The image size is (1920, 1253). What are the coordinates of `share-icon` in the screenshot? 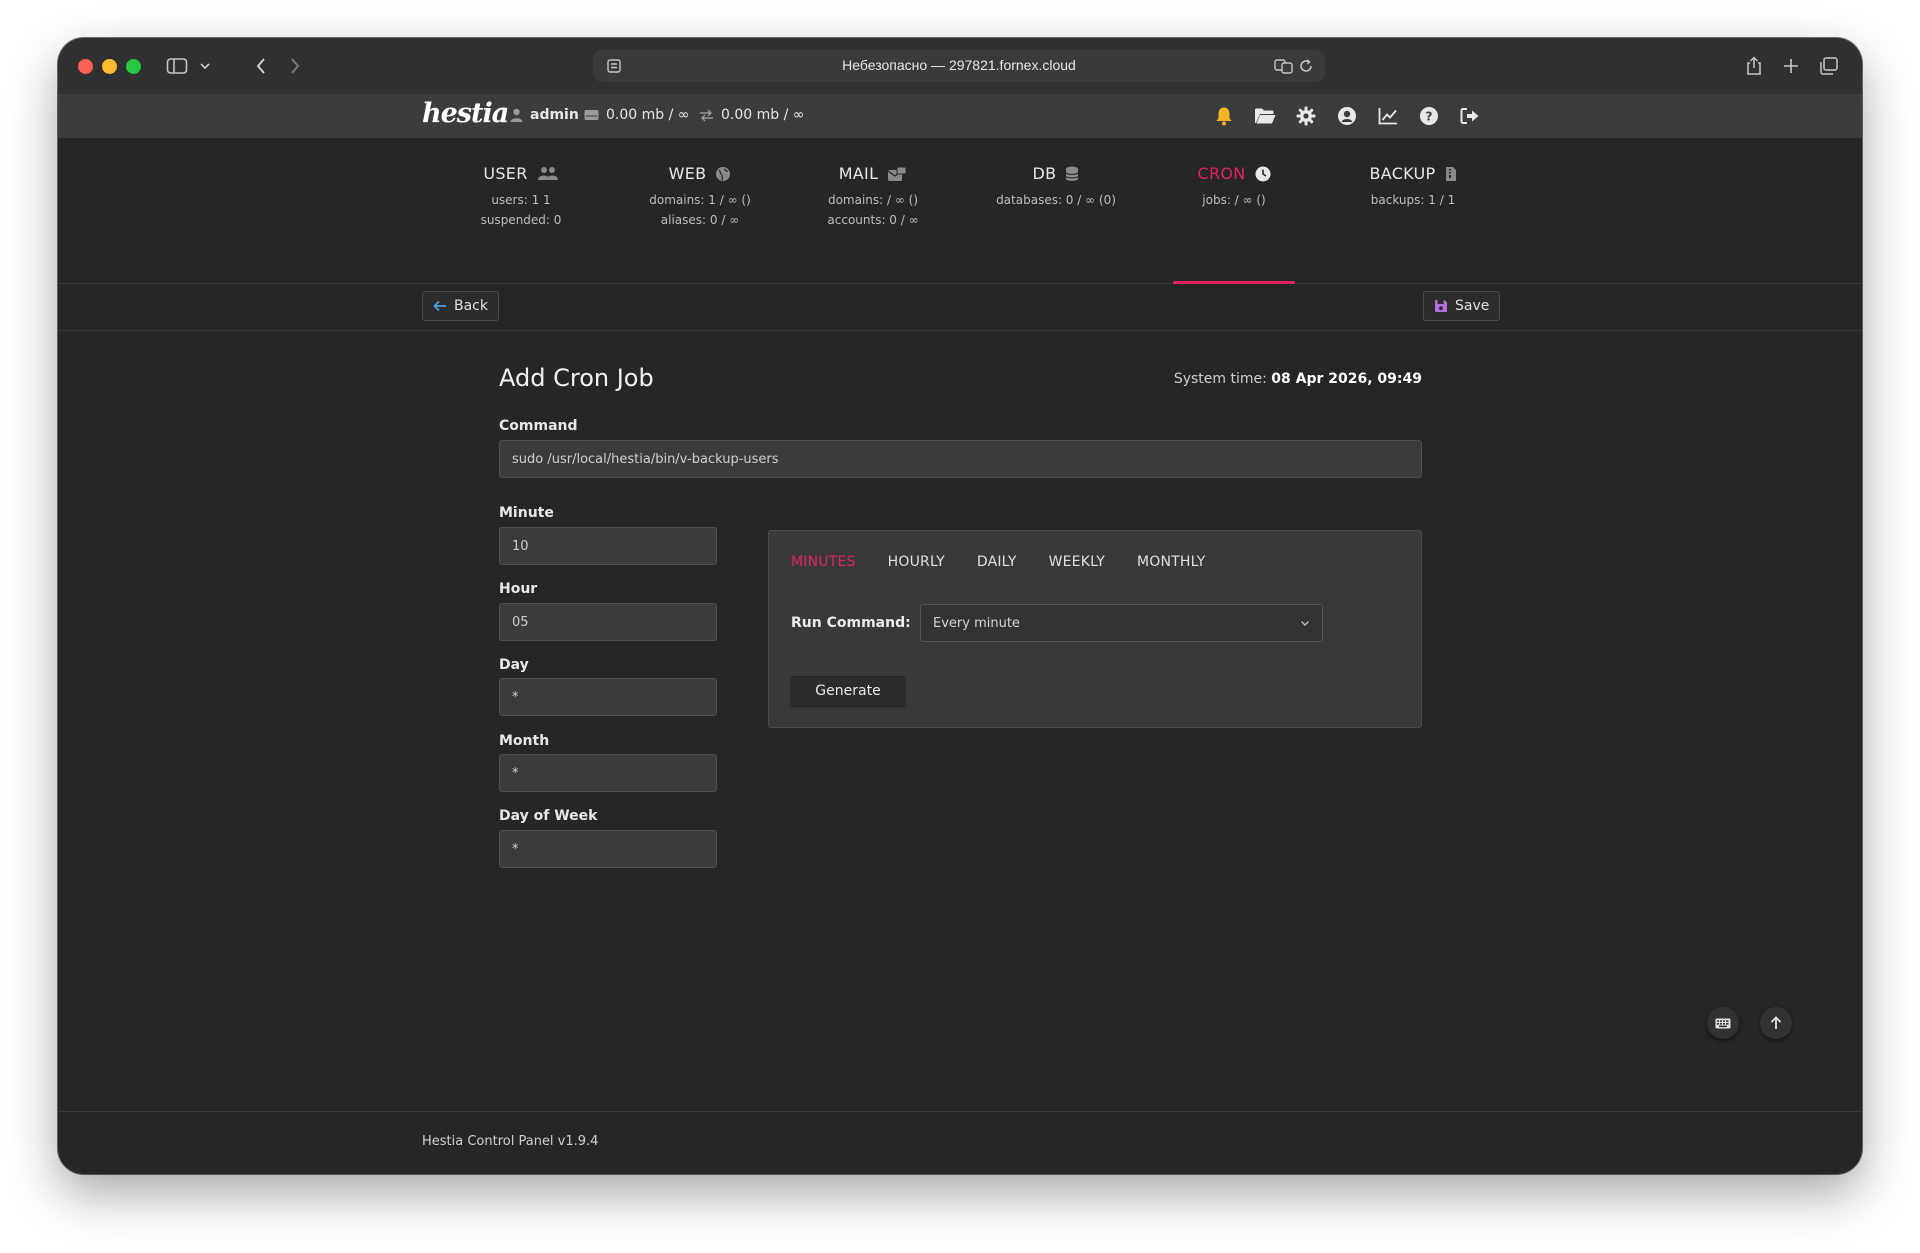 It's located at (1754, 66).